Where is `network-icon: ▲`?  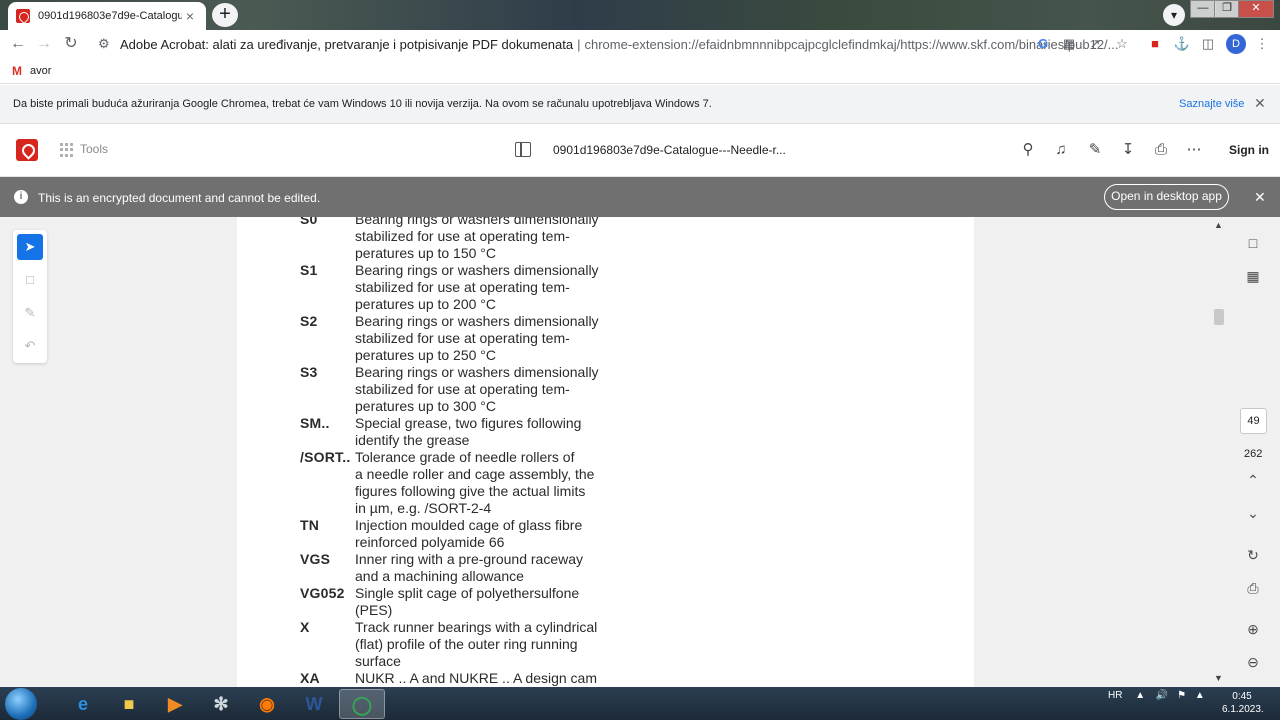 network-icon: ▲ is located at coordinates (1200, 695).